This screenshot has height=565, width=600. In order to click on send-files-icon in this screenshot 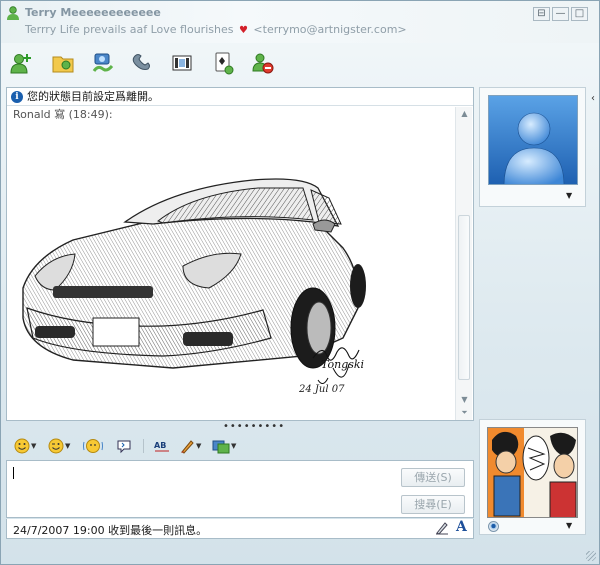, I will do `click(63, 63)`.